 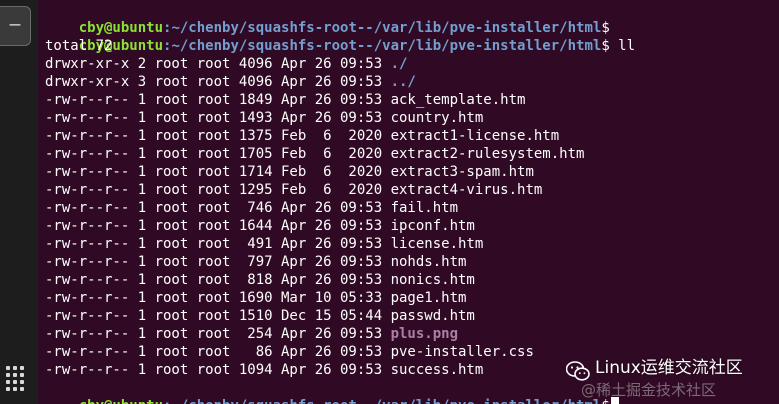 What do you see at coordinates (578, 371) in the screenshot?
I see `wechat-icon` at bounding box center [578, 371].